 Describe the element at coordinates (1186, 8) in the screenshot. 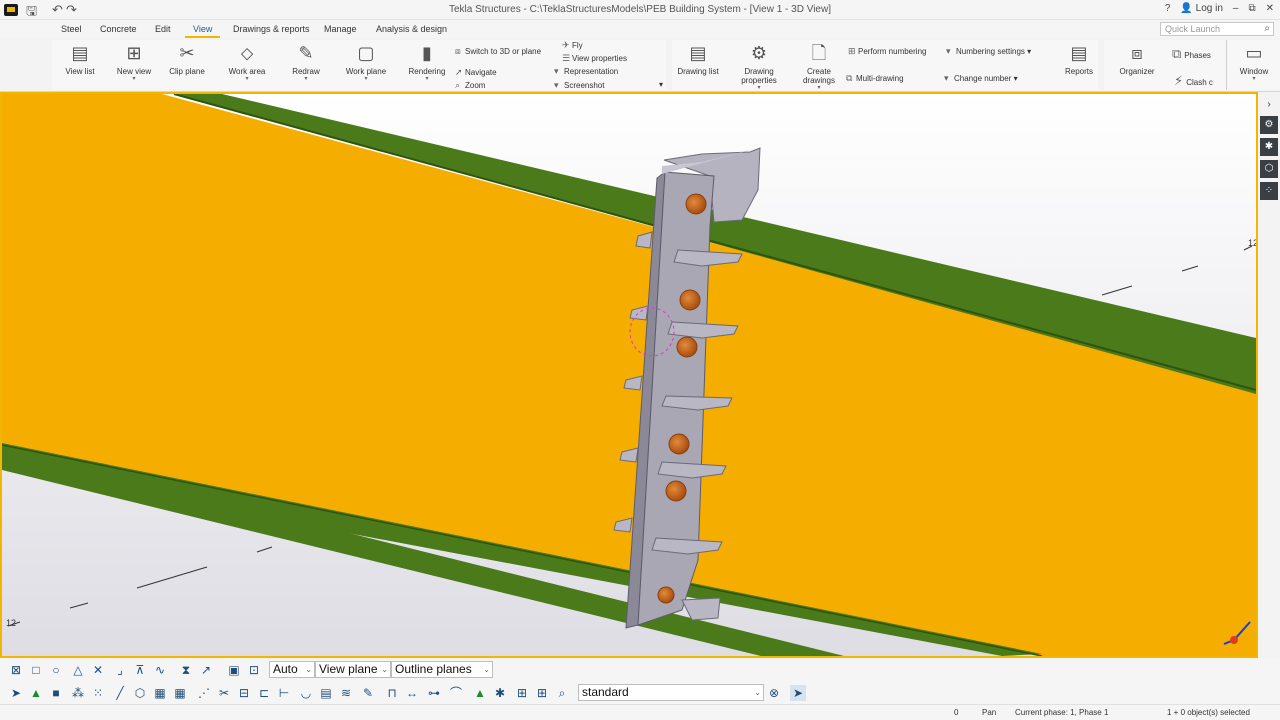

I see `user-icon: 👤` at that location.